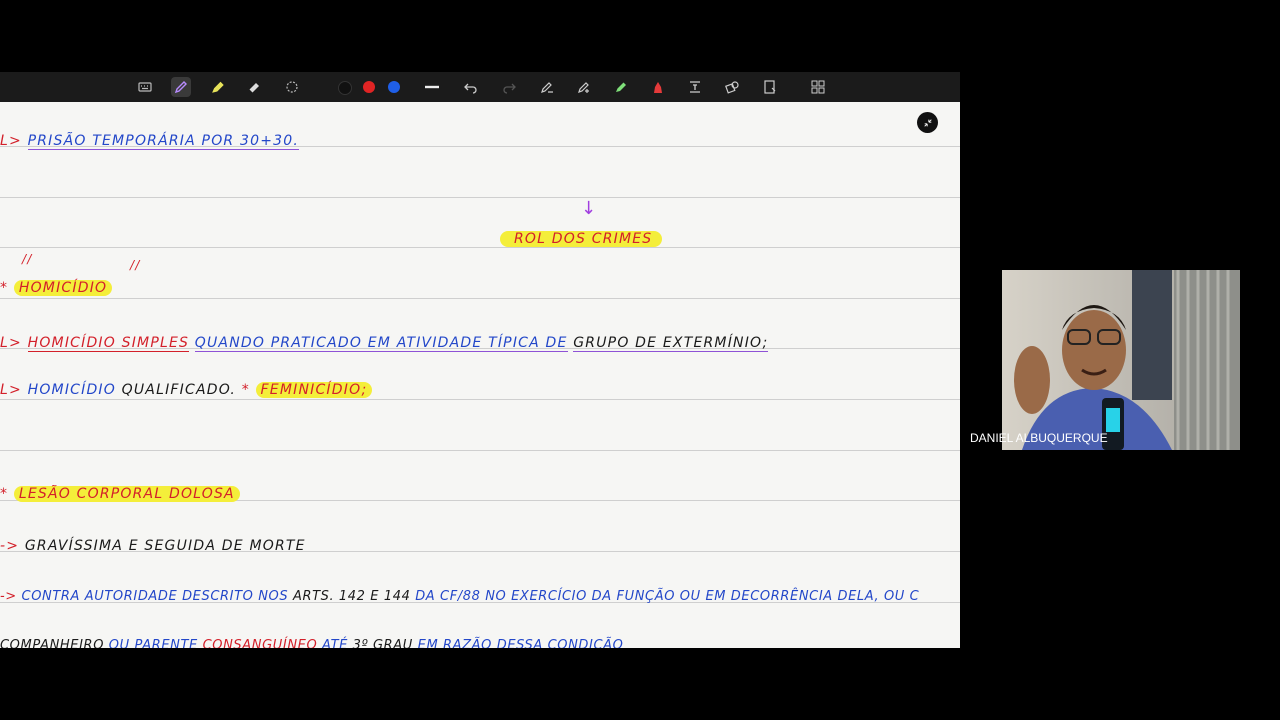  What do you see at coordinates (520, 643) in the screenshot?
I see `note-text: EM RAZÃO DESSA CONDIÇÃO` at bounding box center [520, 643].